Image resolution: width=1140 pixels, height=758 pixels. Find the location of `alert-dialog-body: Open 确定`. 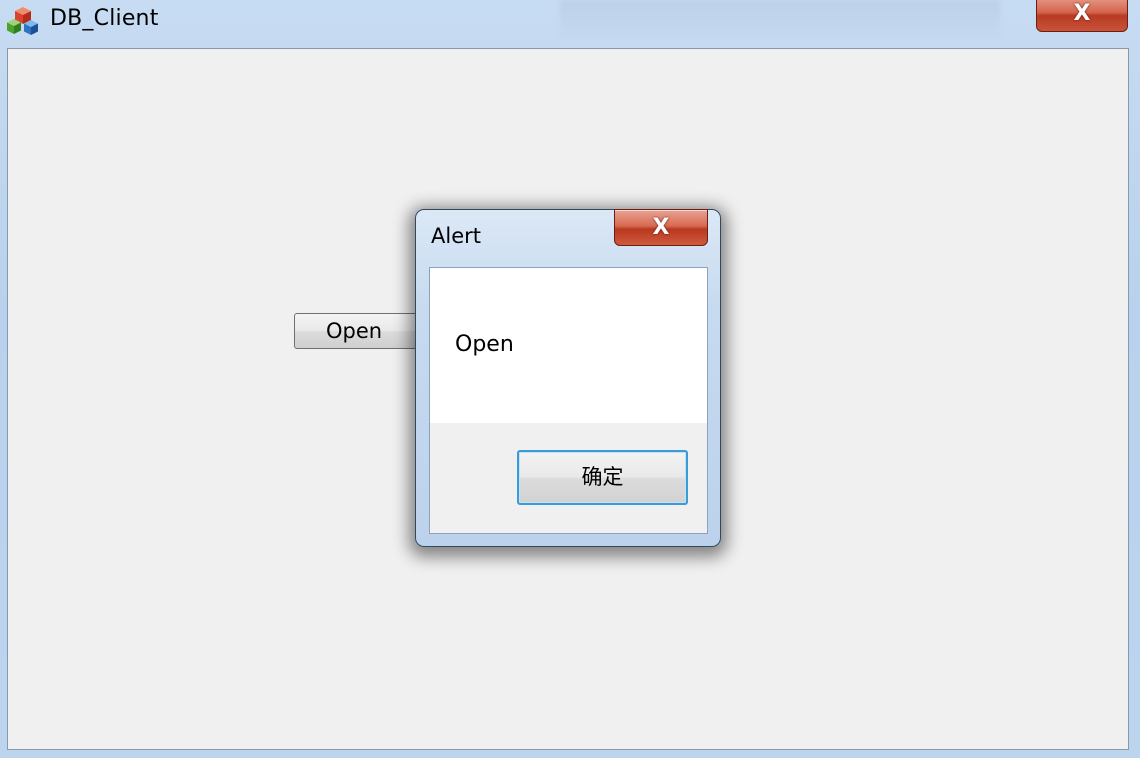

alert-dialog-body: Open 确定 is located at coordinates (568, 400).